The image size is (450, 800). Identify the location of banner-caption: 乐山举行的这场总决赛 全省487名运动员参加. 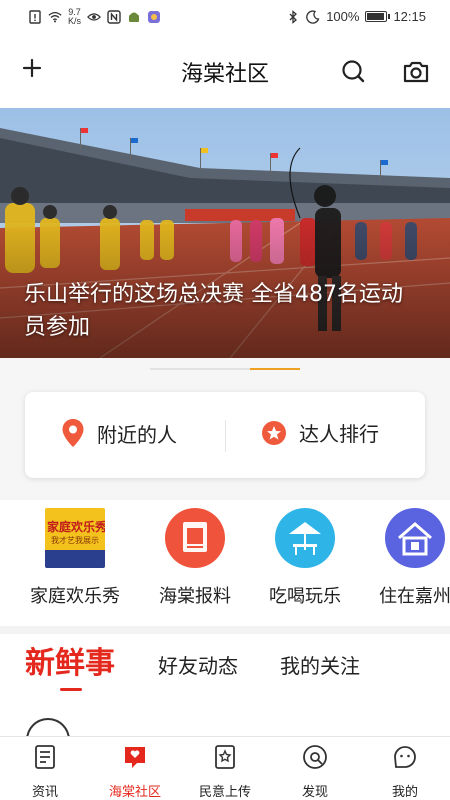
(224, 311).